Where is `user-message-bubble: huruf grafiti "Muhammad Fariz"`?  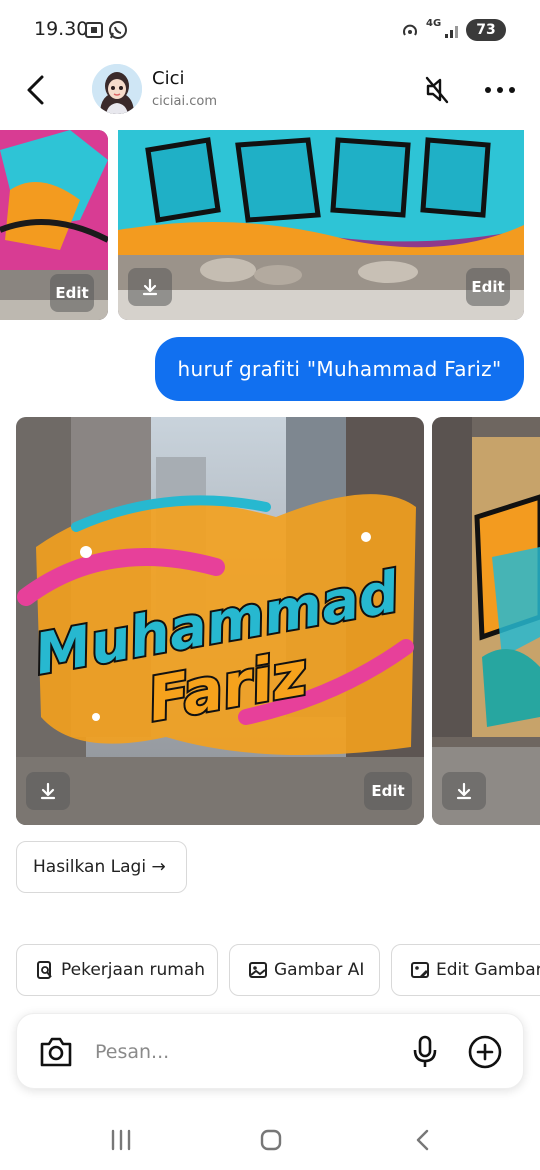 user-message-bubble: huruf grafiti "Muhammad Fariz" is located at coordinates (339, 369).